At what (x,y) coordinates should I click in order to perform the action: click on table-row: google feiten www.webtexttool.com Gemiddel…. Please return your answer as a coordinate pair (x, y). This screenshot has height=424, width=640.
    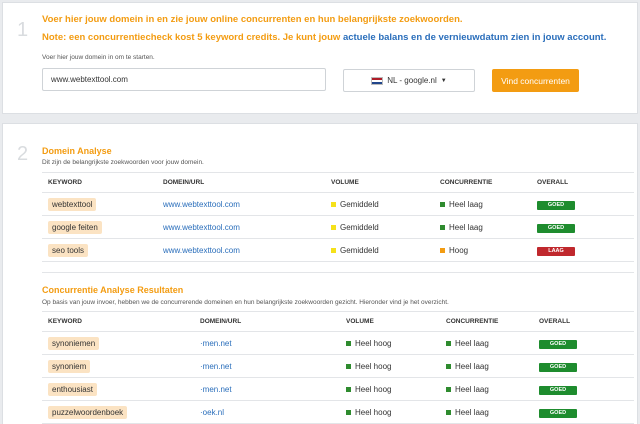
    Looking at the image, I should click on (338, 227).